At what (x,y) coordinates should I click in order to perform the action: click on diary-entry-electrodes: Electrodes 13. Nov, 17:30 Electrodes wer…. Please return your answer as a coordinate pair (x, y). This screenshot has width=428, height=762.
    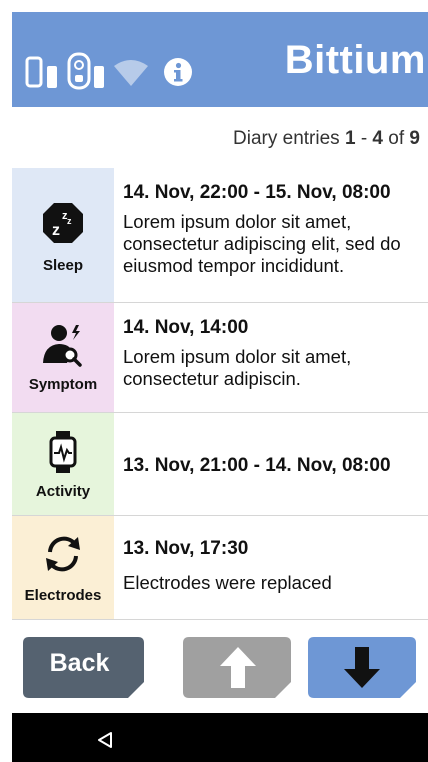
    Looking at the image, I should click on (220, 568).